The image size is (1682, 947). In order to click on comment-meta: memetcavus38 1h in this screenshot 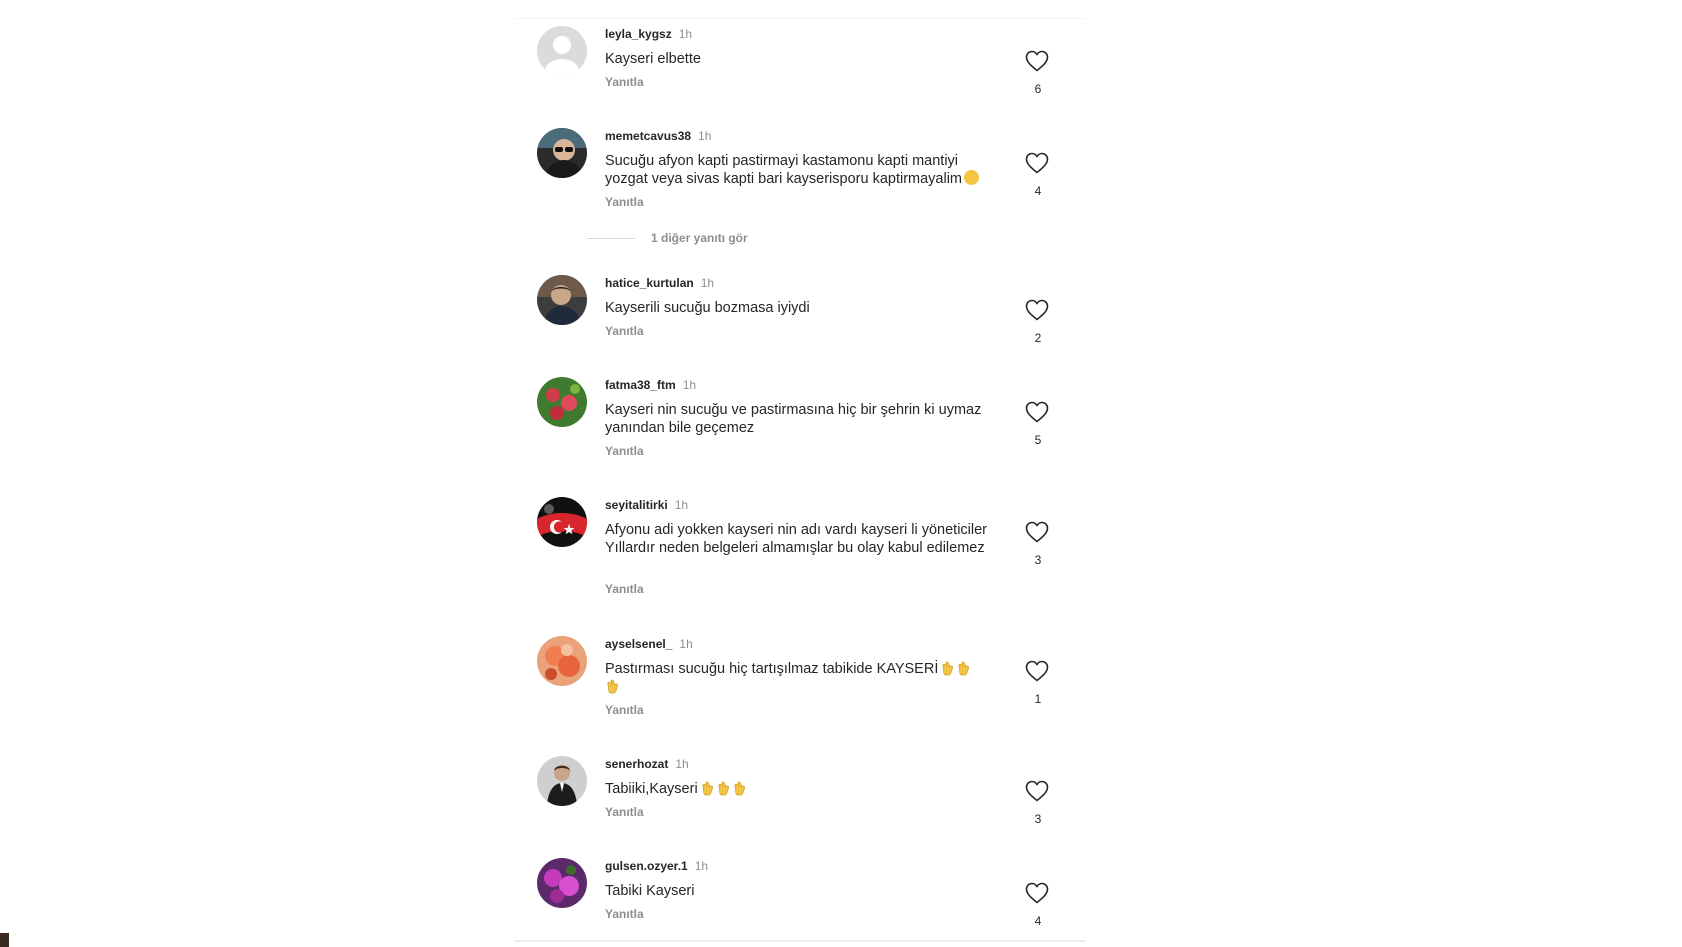, I will do `click(658, 136)`.